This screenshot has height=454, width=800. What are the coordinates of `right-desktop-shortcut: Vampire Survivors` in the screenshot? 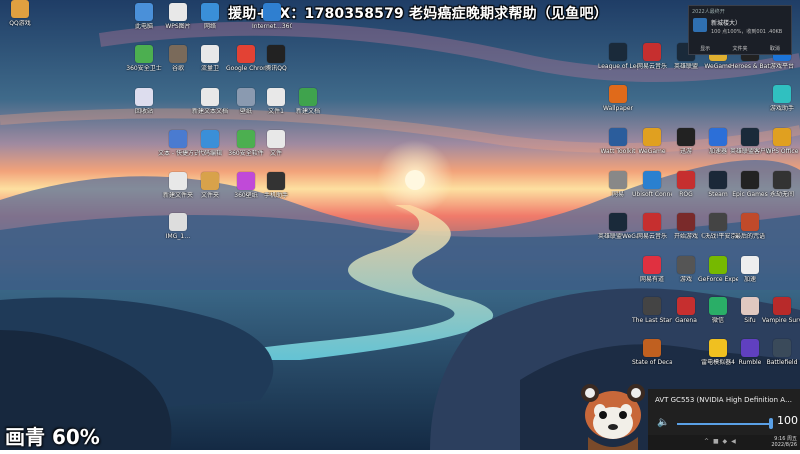 It's located at (781, 317).